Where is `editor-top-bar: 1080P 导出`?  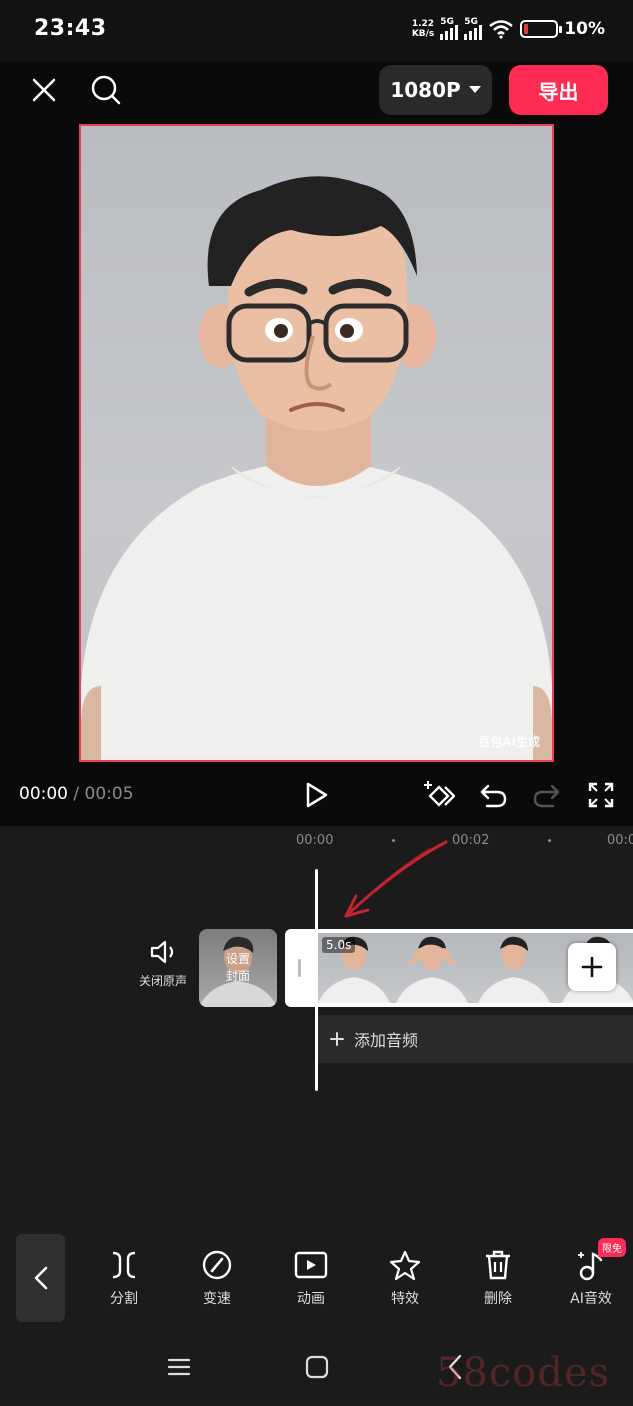
editor-top-bar: 1080P 导出 is located at coordinates (316, 90).